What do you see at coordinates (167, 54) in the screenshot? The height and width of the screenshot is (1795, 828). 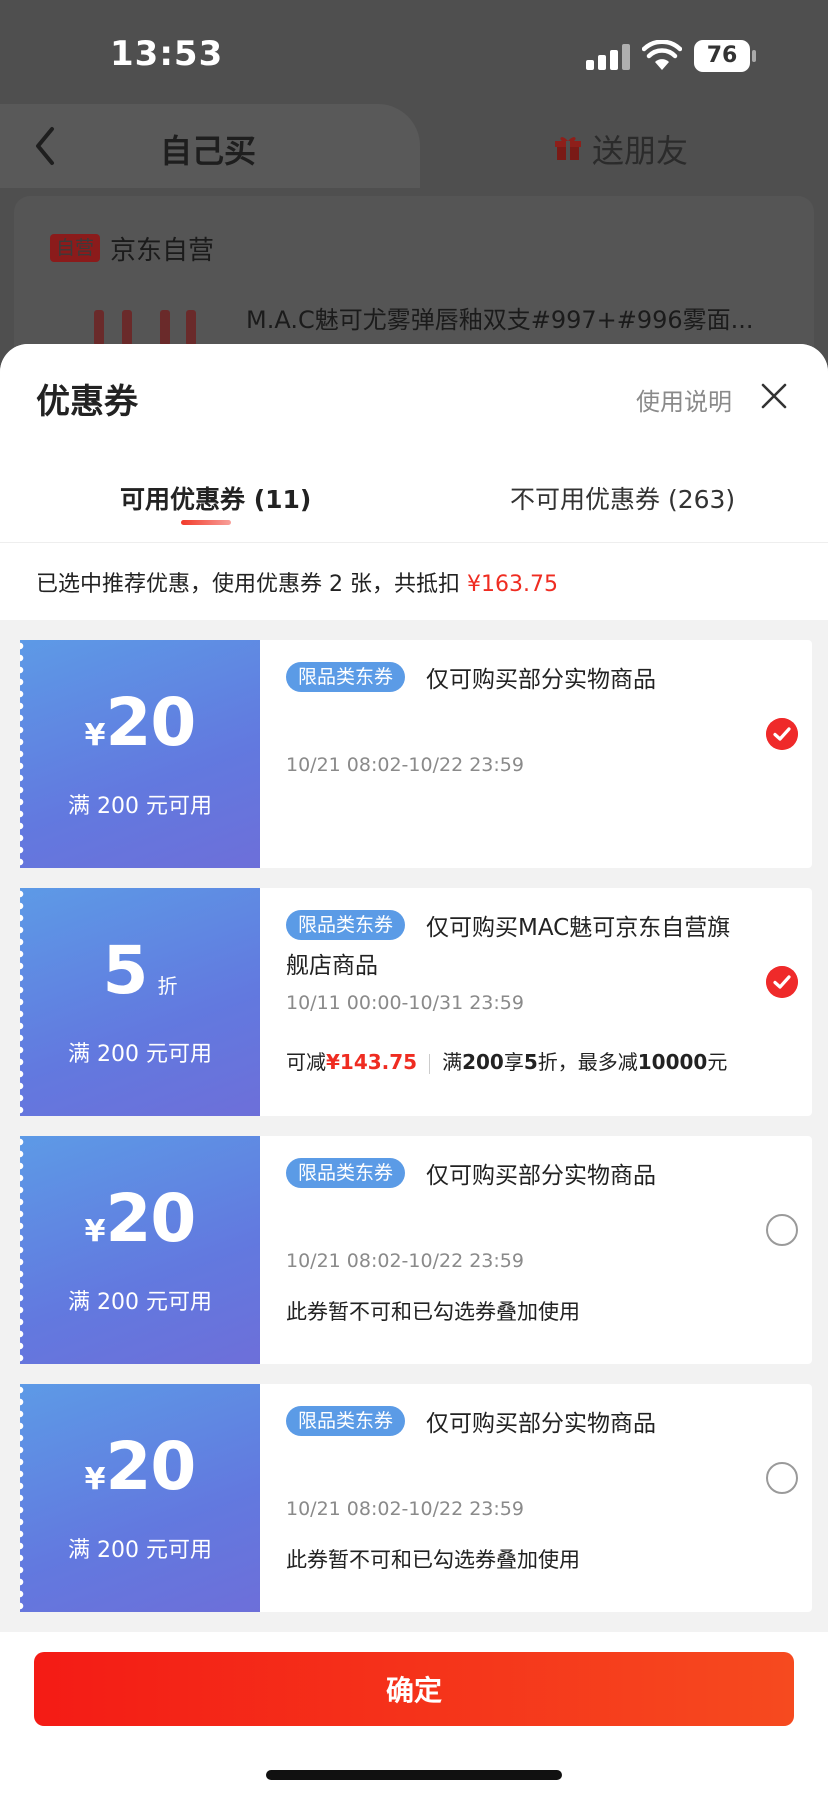 I see `status-time: 13:53` at bounding box center [167, 54].